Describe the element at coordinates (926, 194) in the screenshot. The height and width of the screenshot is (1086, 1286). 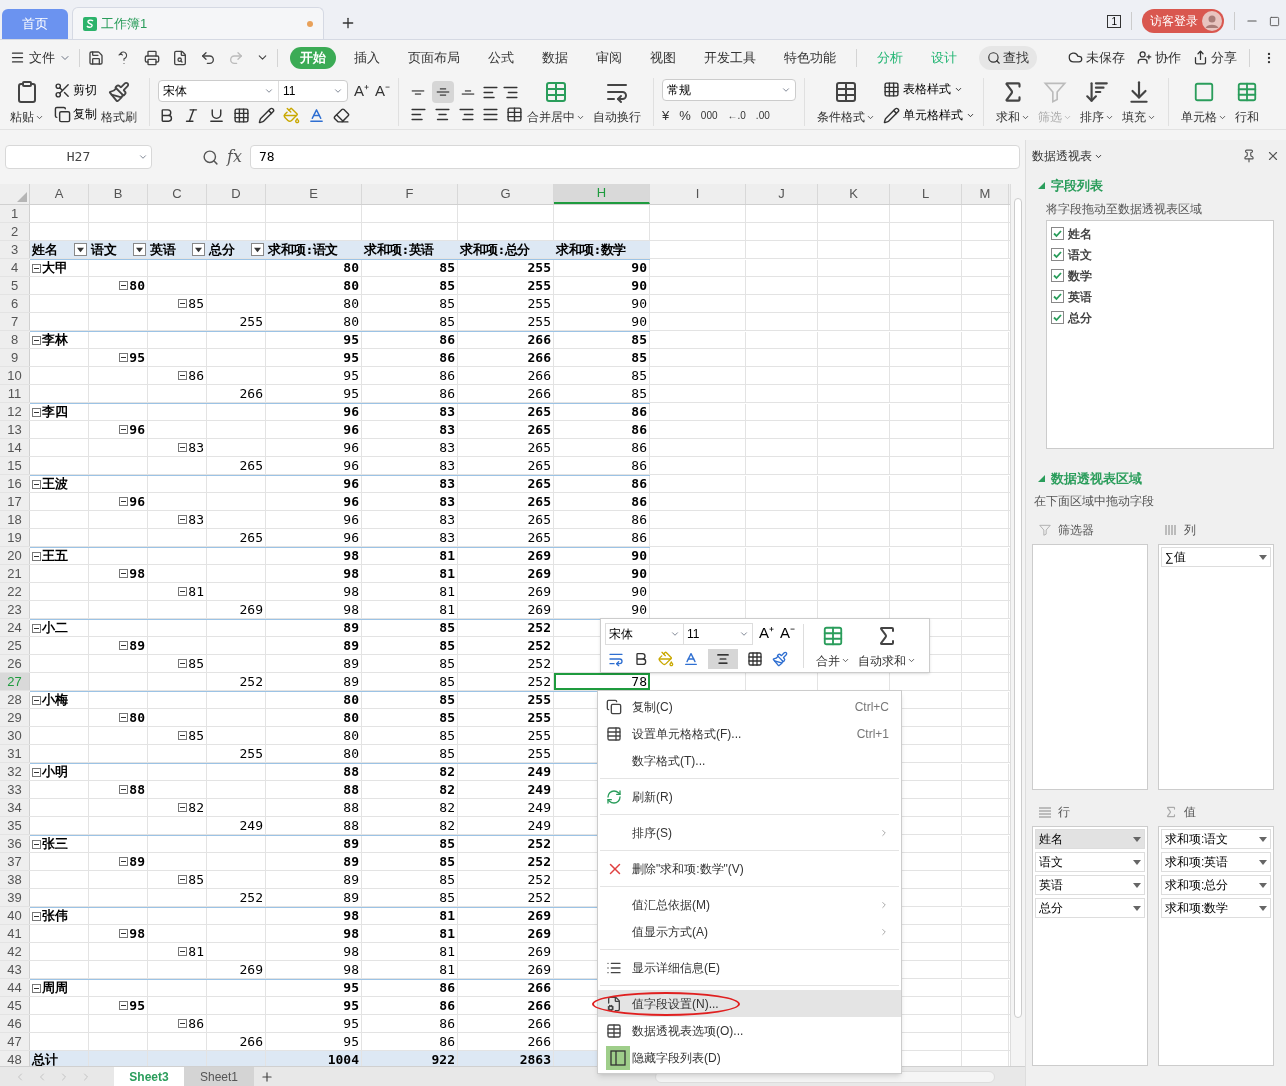
I see `column-header: L` at that location.